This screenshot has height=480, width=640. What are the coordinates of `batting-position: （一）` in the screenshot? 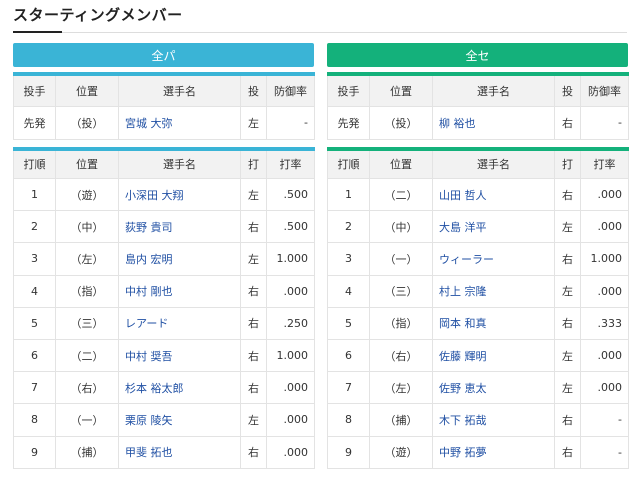 It's located at (401, 259).